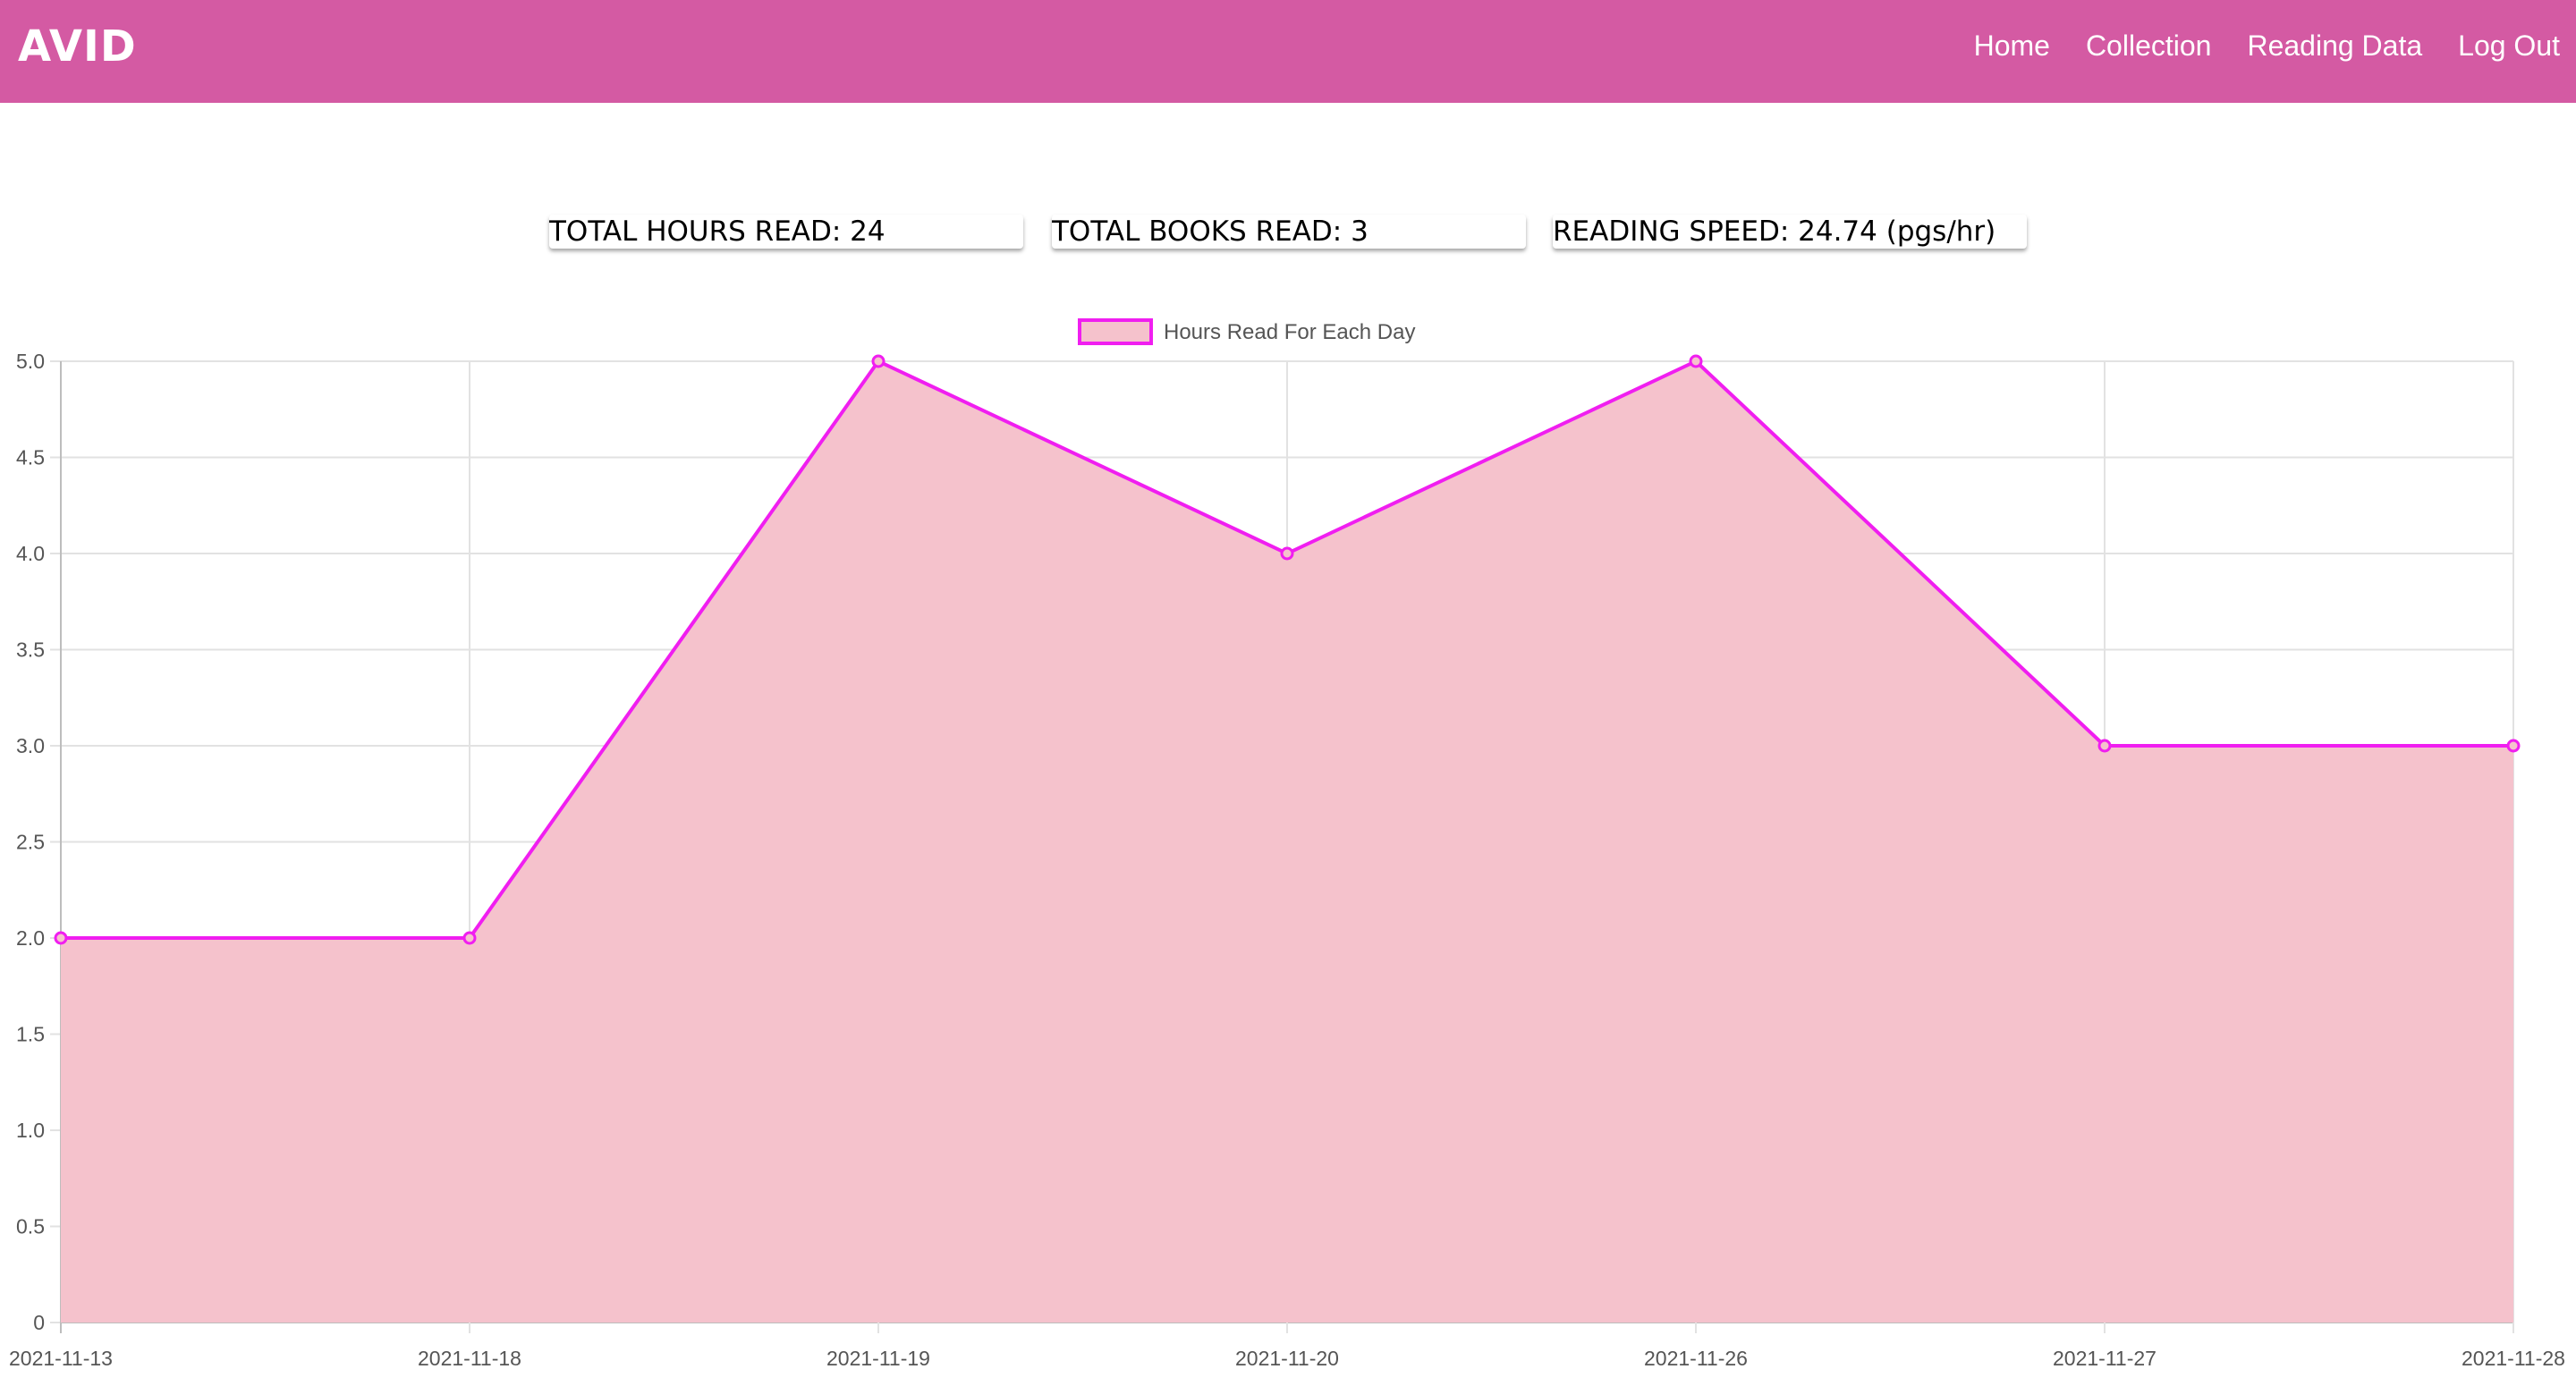 The width and height of the screenshot is (2576, 1386). Describe the element at coordinates (2334, 45) in the screenshot. I see `nav-reading-data-link: Reading Data` at that location.